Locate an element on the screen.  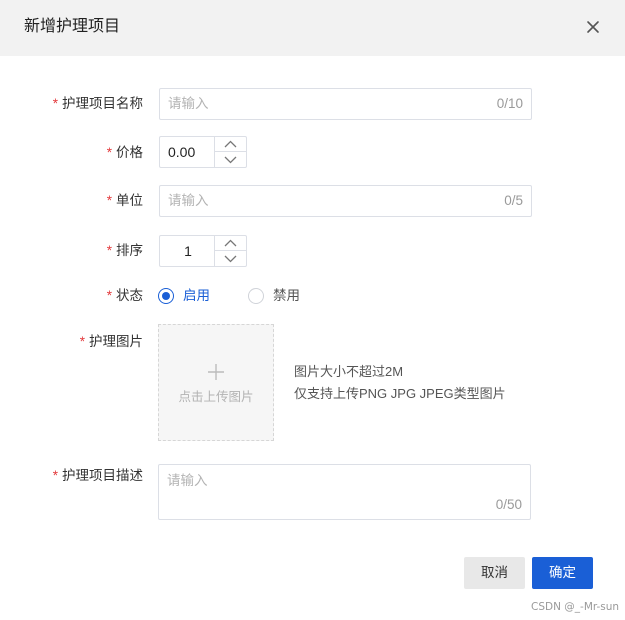
watermark: CSDN @_-Mr-sun is located at coordinates (575, 607).